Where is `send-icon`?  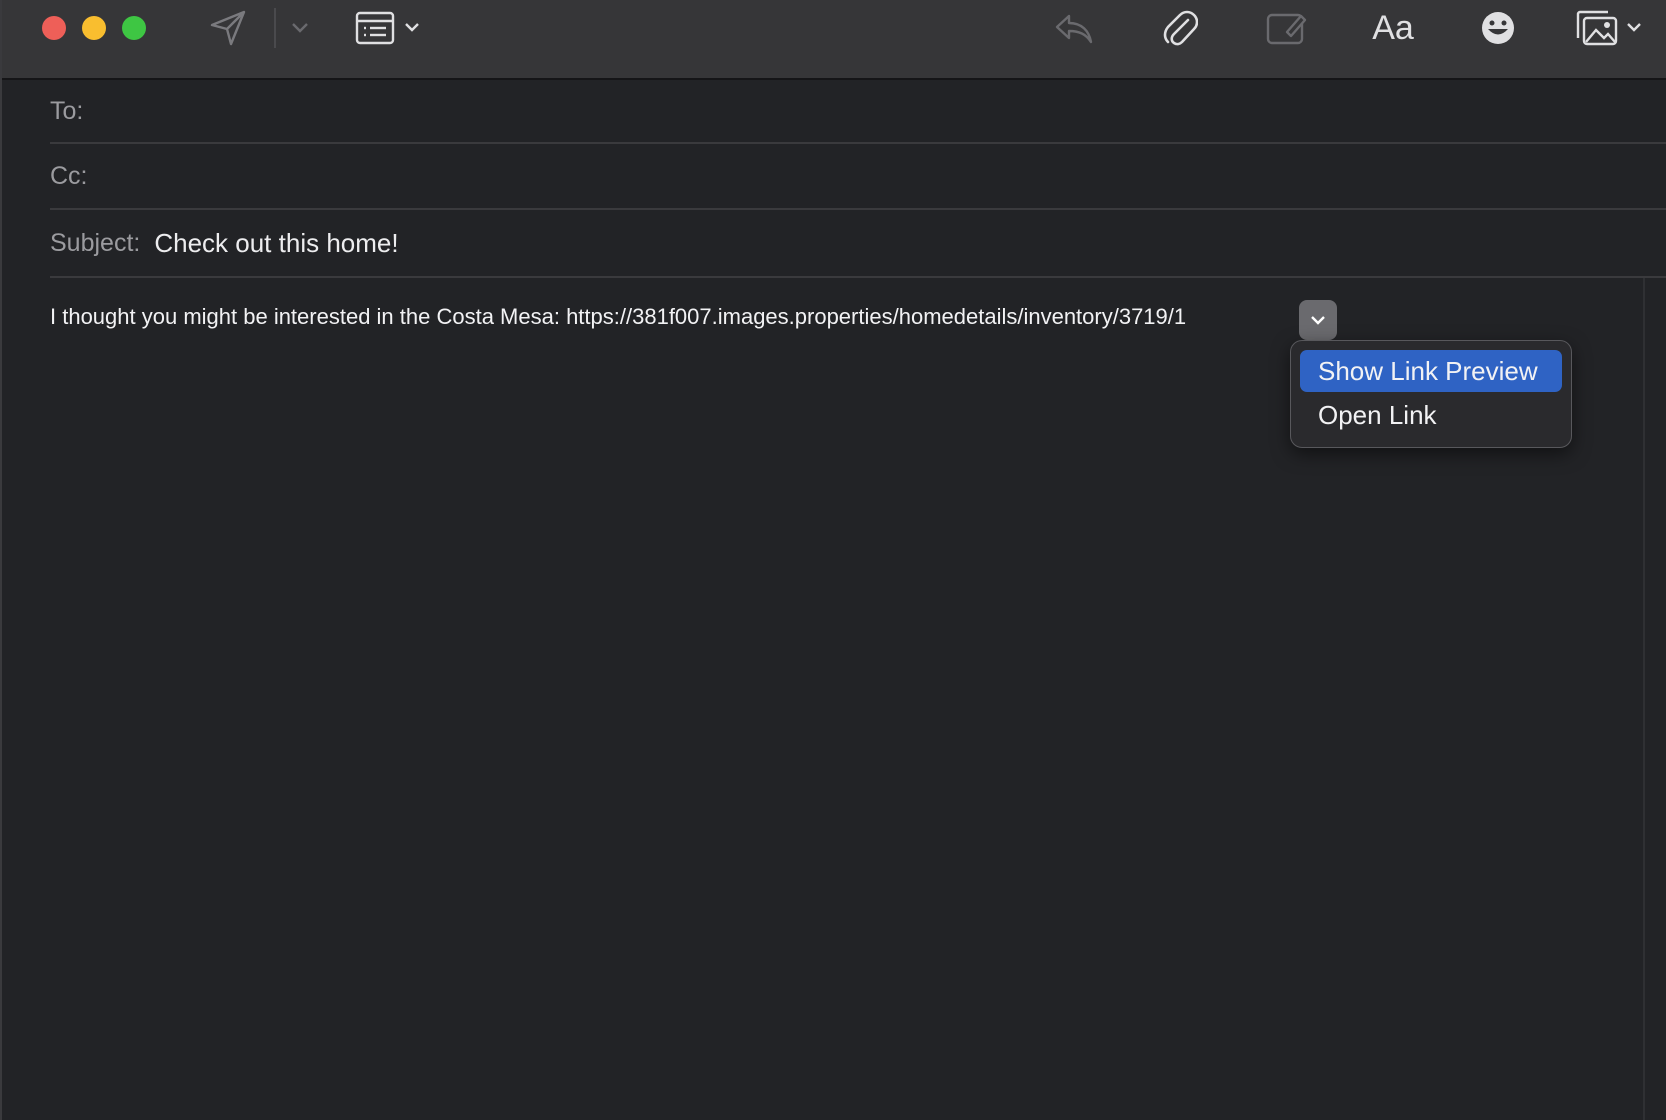
send-icon is located at coordinates (228, 28).